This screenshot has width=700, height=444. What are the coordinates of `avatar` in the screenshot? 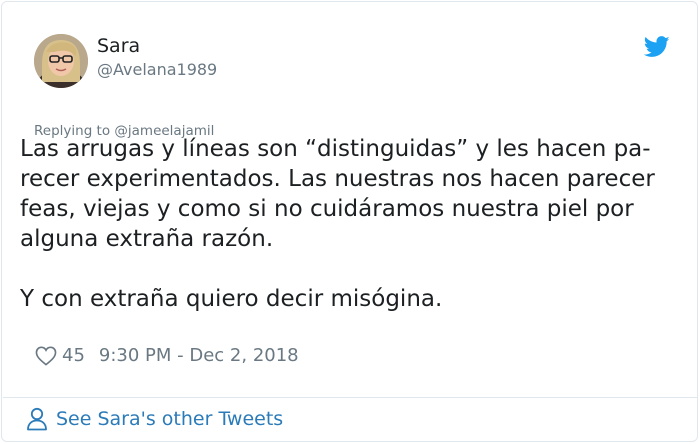 It's located at (61, 61).